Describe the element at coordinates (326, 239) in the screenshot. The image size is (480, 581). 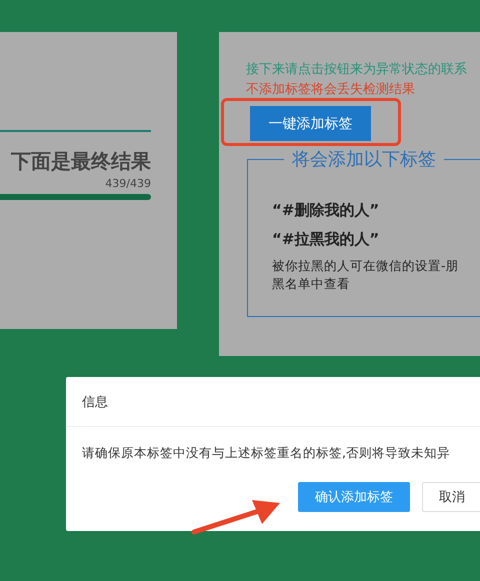
I see `tag-name: “#拉黑我的人”` at that location.